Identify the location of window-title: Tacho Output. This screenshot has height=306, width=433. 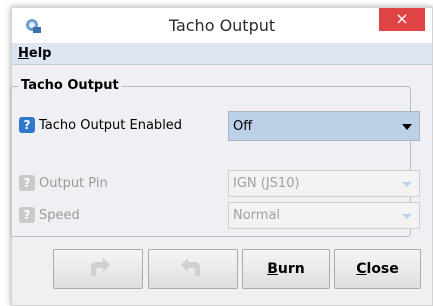
(222, 25).